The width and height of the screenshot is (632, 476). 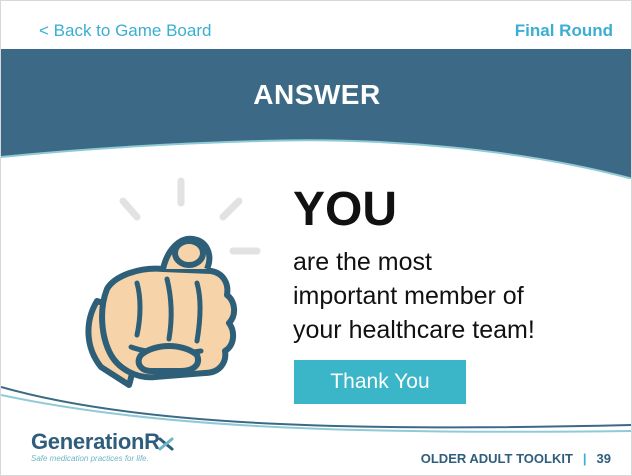 I want to click on logo-text-main: Generation, so click(x=88, y=441).